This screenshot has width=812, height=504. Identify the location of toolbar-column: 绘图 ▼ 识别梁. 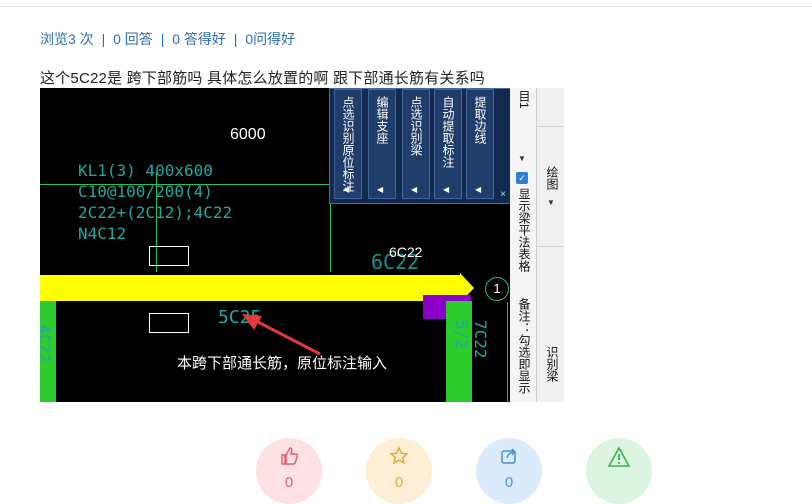
(550, 245).